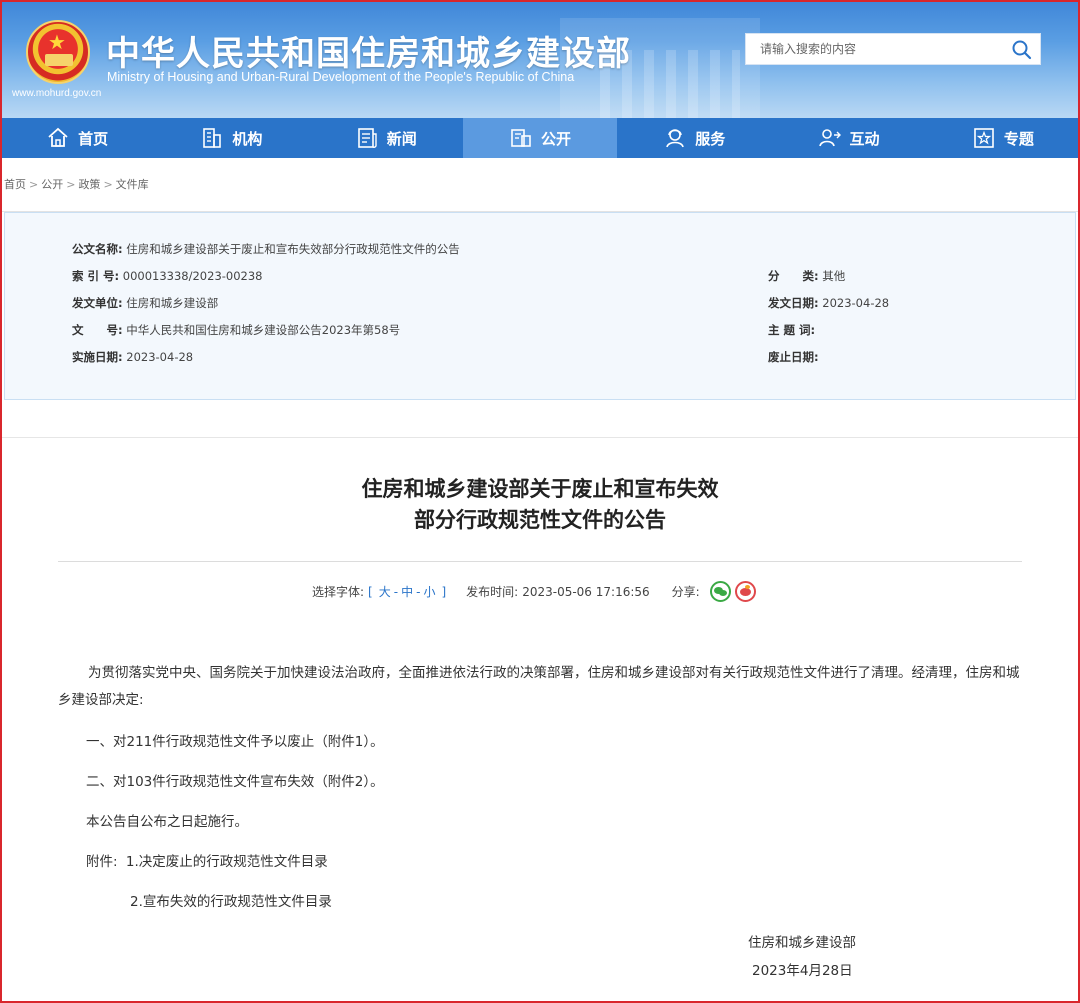 Image resolution: width=1080 pixels, height=1003 pixels. I want to click on meta-label: 公文名称:, so click(97, 249).